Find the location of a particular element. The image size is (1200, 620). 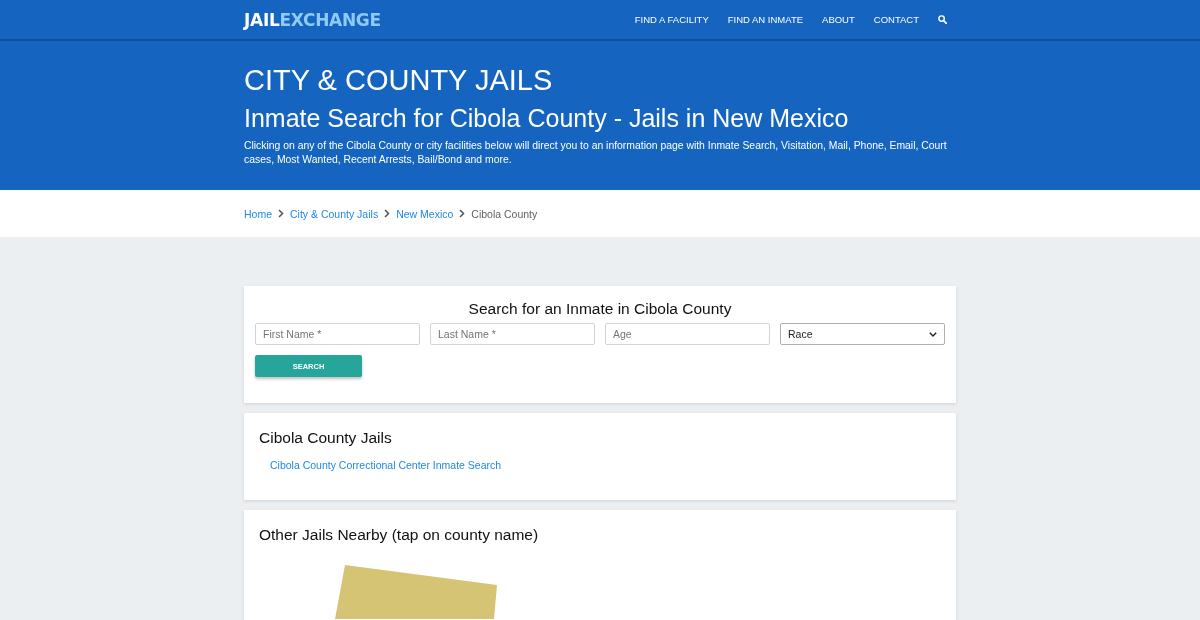

input-field: Last Name * is located at coordinates (512, 334).